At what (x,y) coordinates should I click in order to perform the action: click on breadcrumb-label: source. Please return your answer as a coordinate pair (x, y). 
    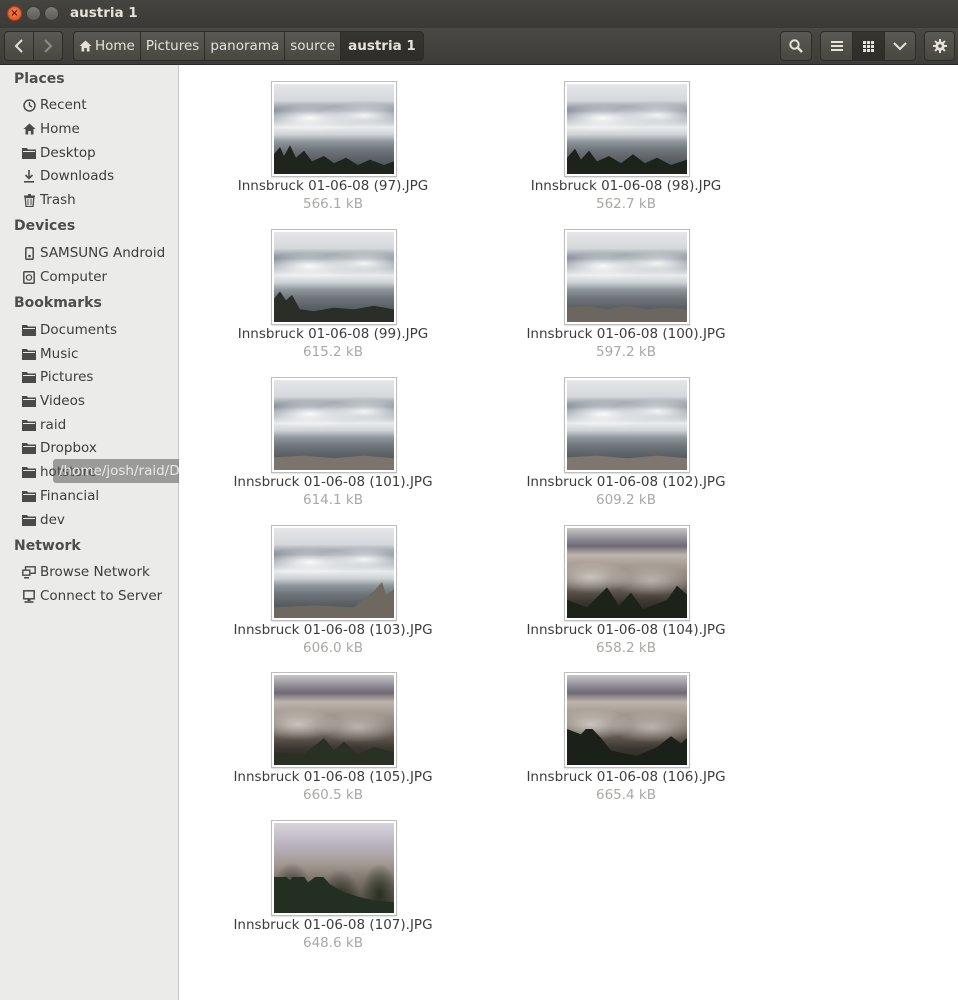
    Looking at the image, I should click on (313, 46).